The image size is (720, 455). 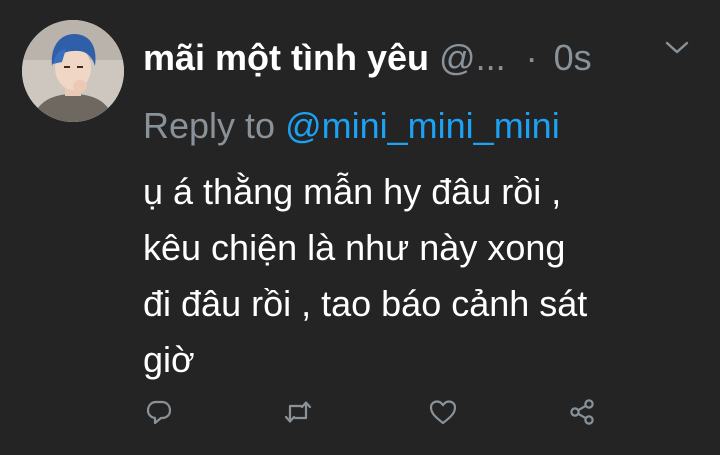 I want to click on share-button, so click(x=582, y=412).